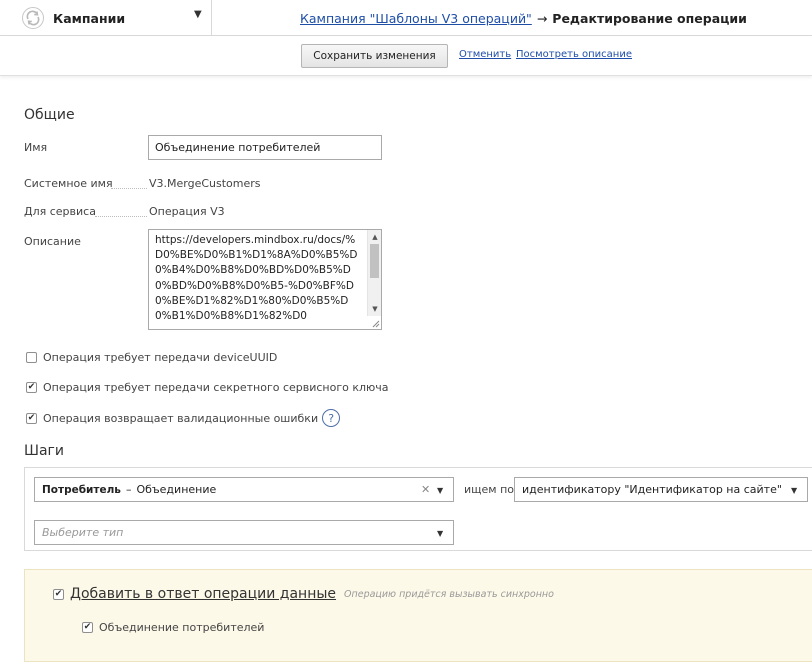 The height and width of the screenshot is (662, 812). Describe the element at coordinates (574, 54) in the screenshot. I see `view-description-link: Посмотреть описание` at that location.